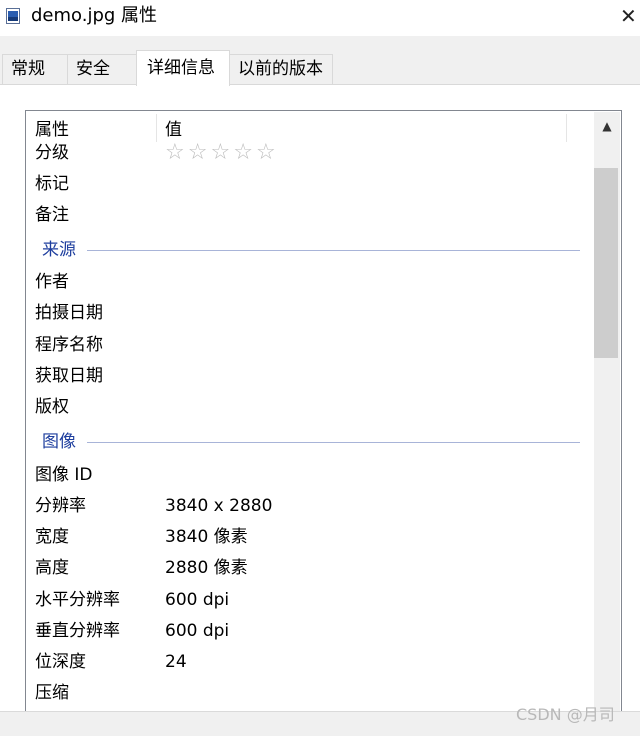  I want to click on group-header-origin: 来源, so click(59, 250).